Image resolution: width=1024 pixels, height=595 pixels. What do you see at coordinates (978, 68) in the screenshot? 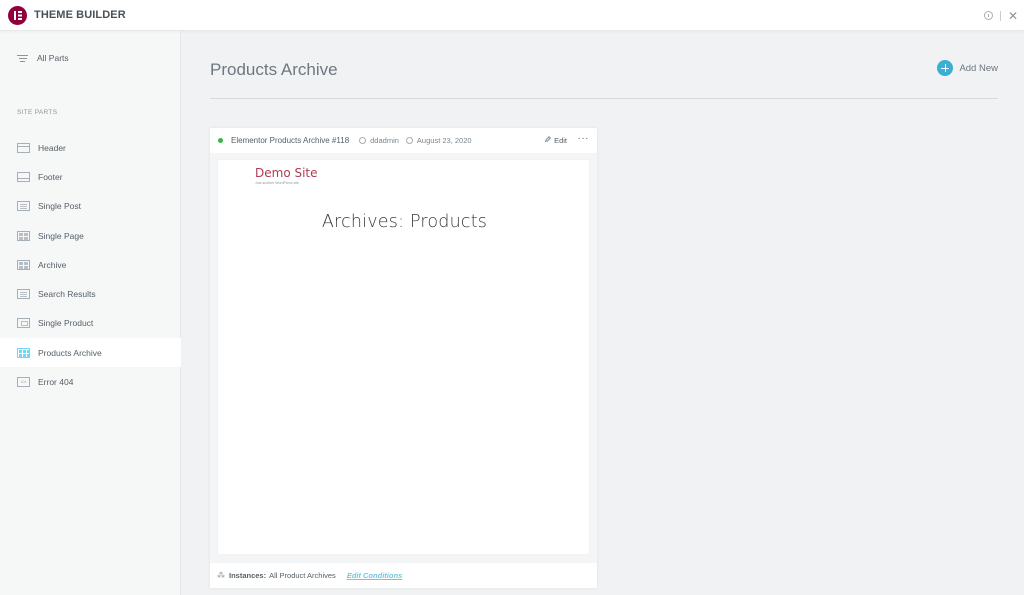
I see `add-new-label: Add New` at bounding box center [978, 68].